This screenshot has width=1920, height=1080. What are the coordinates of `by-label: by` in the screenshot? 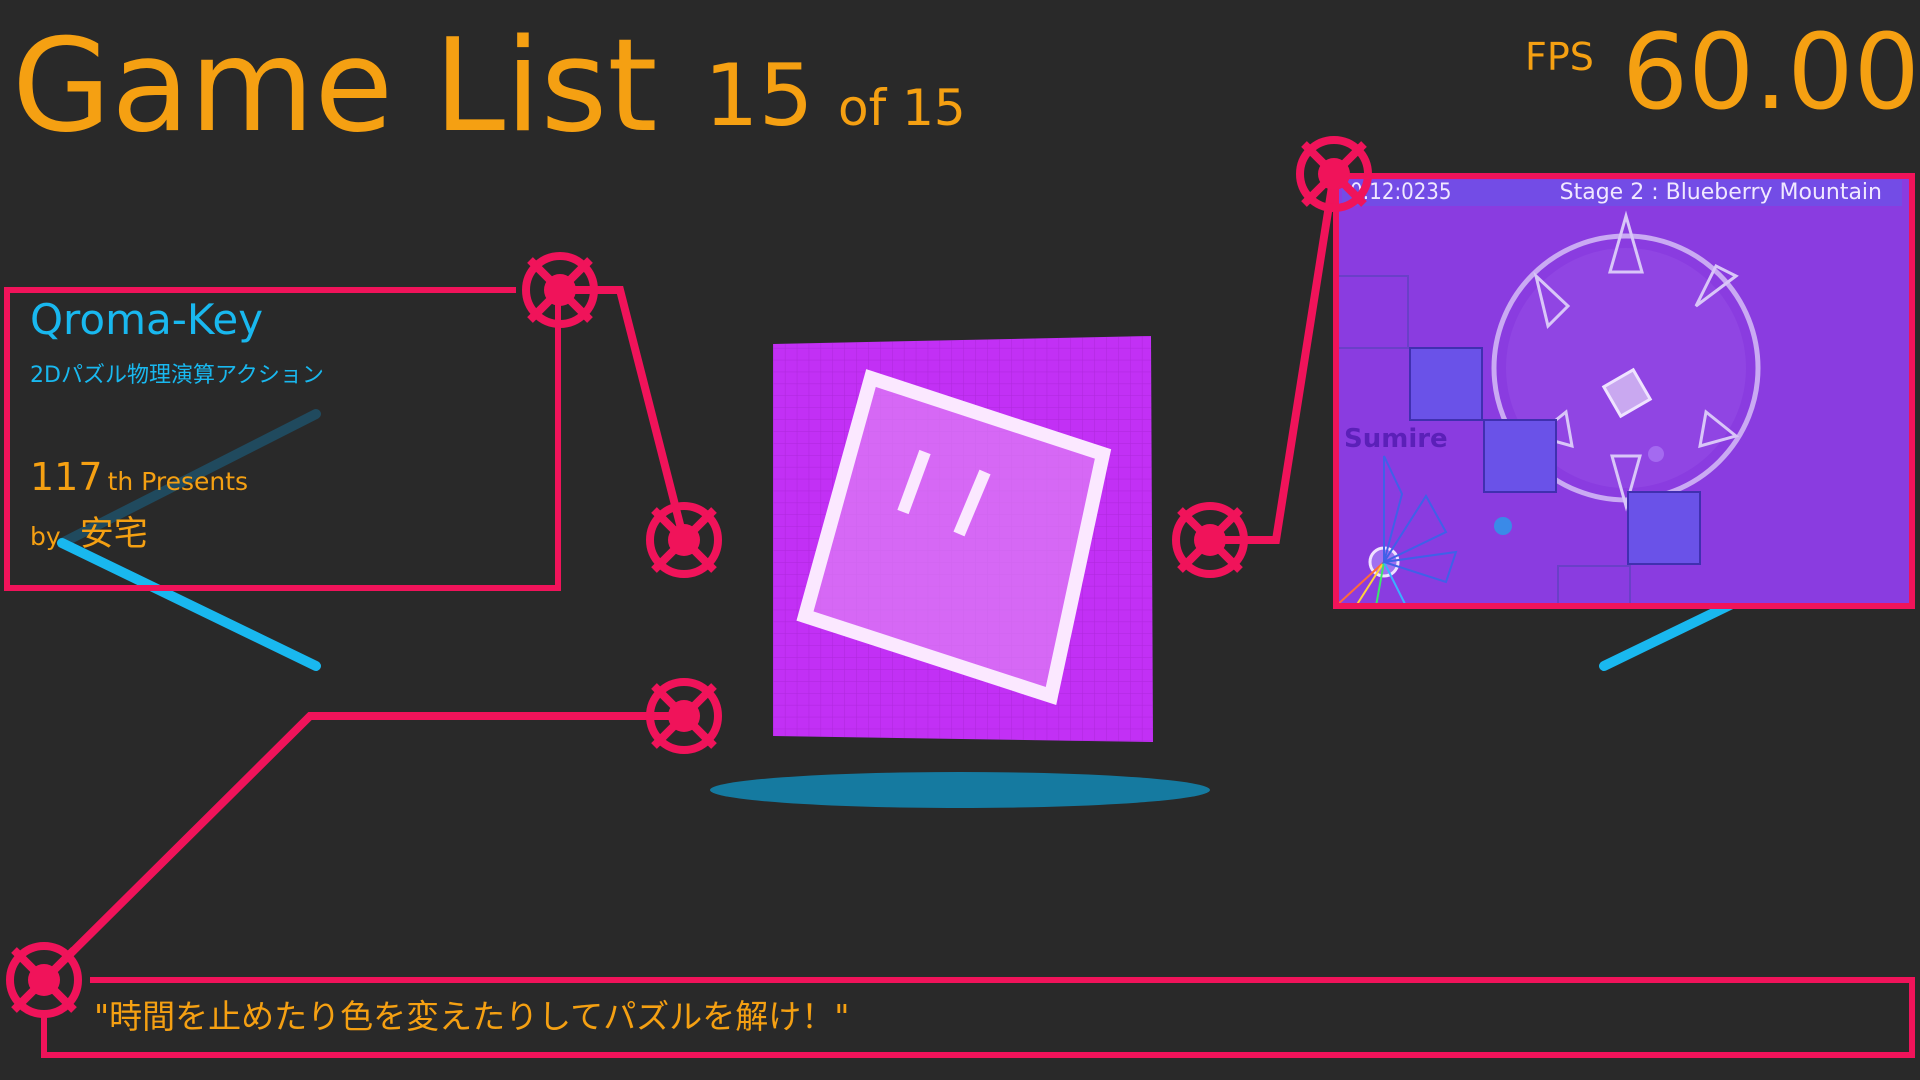 It's located at (45, 536).